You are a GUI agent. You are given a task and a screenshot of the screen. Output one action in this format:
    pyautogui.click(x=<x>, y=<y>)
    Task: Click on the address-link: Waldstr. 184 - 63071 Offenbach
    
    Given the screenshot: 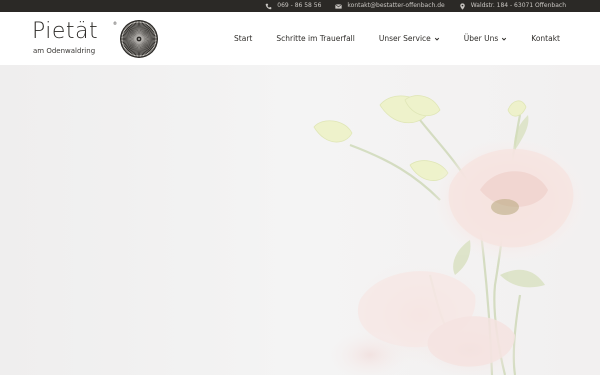 What is the action you would take?
    pyautogui.click(x=512, y=6)
    